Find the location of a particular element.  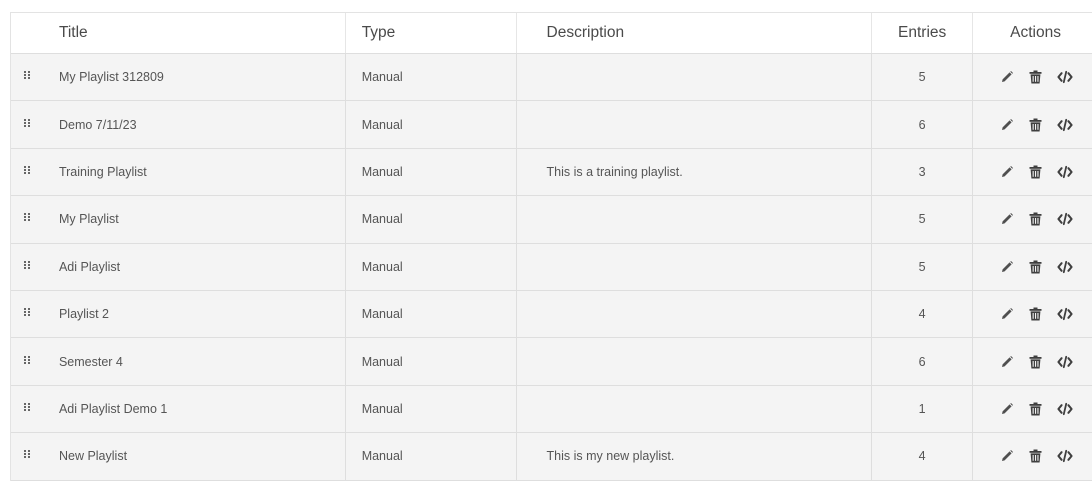

table-row: Playlist 2 Manual 4 is located at coordinates (551, 314).